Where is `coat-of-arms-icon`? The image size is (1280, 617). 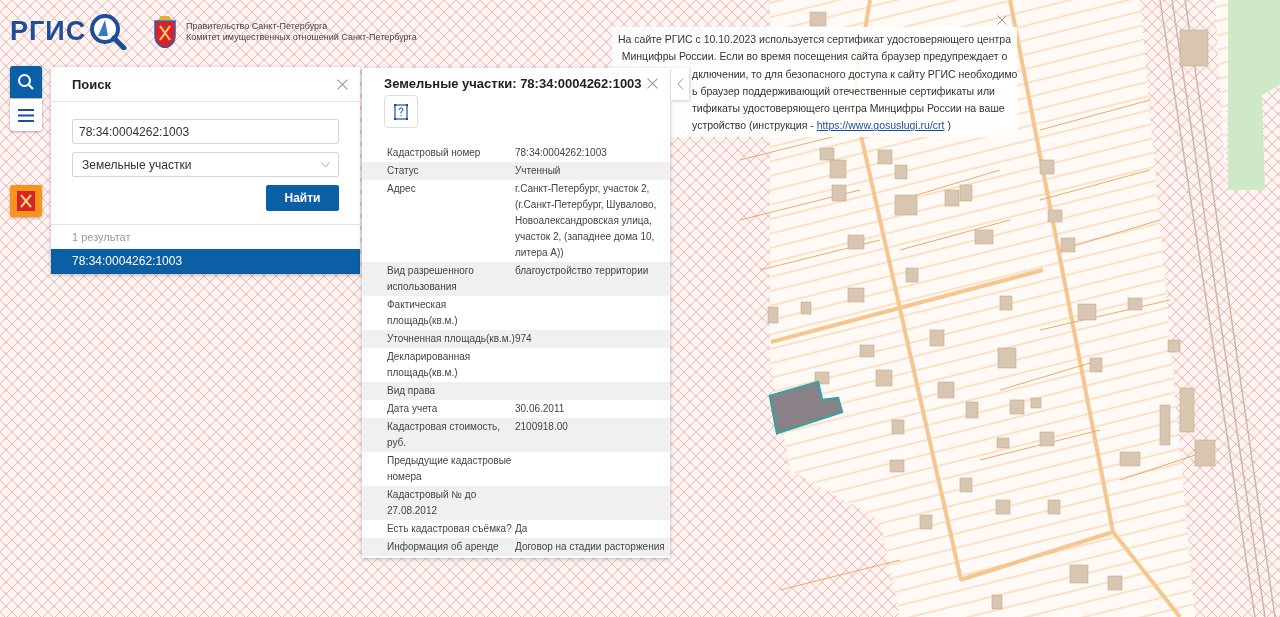 coat-of-arms-icon is located at coordinates (165, 32).